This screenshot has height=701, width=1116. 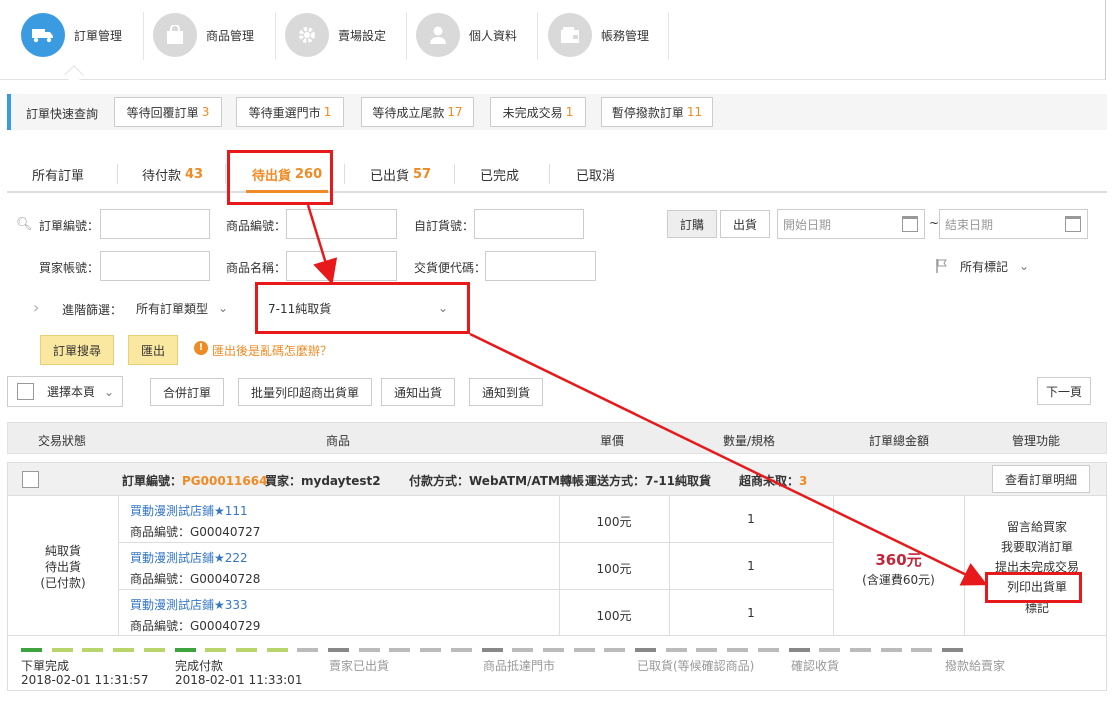 I want to click on annotation-arrow, so click(x=322, y=244).